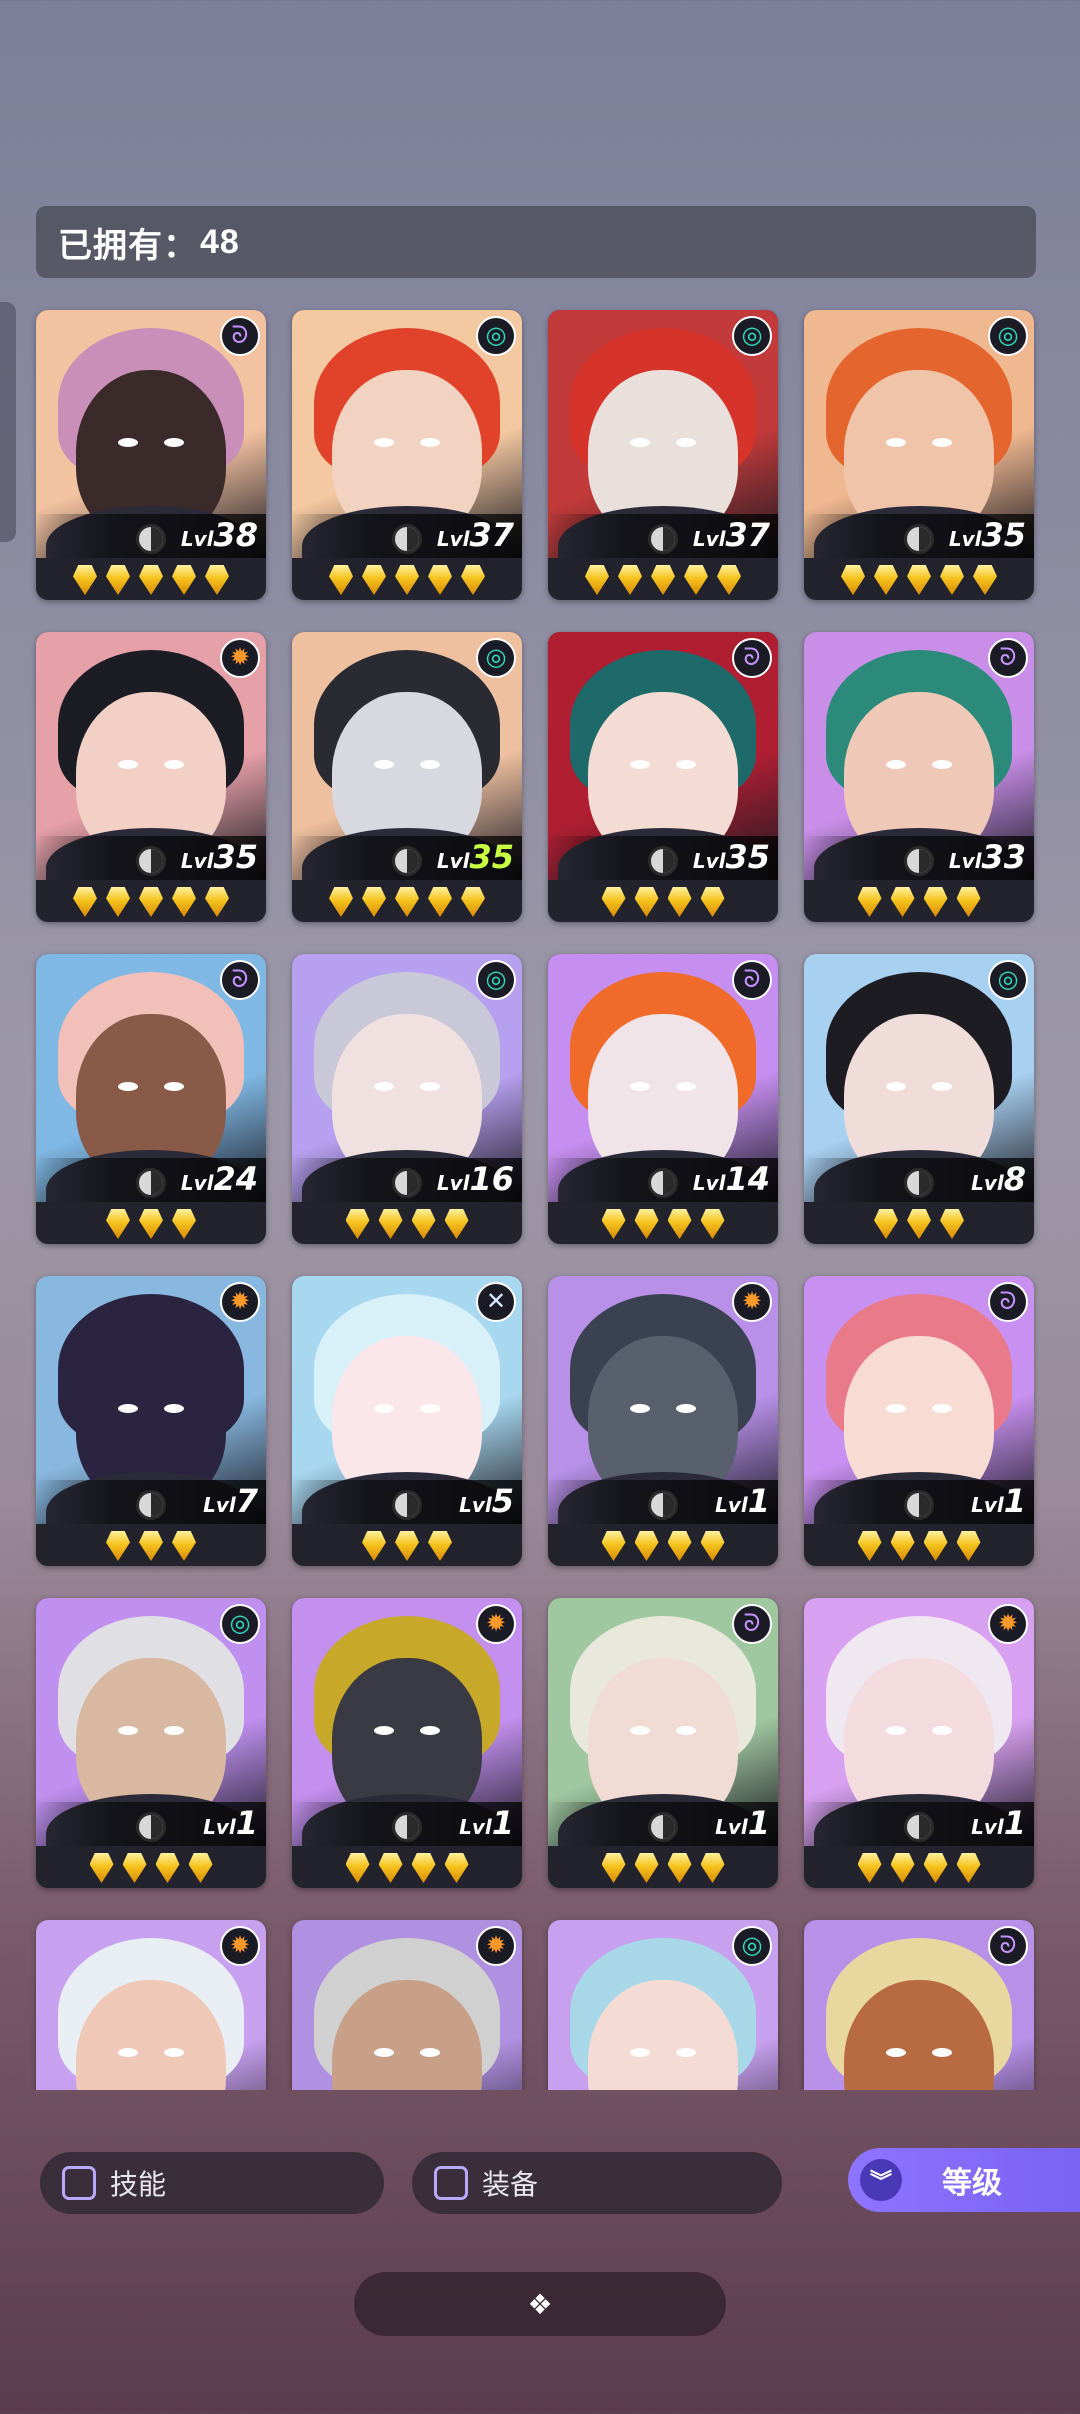  Describe the element at coordinates (151, 777) in the screenshot. I see `hero-card: ✹ Lvl35` at that location.